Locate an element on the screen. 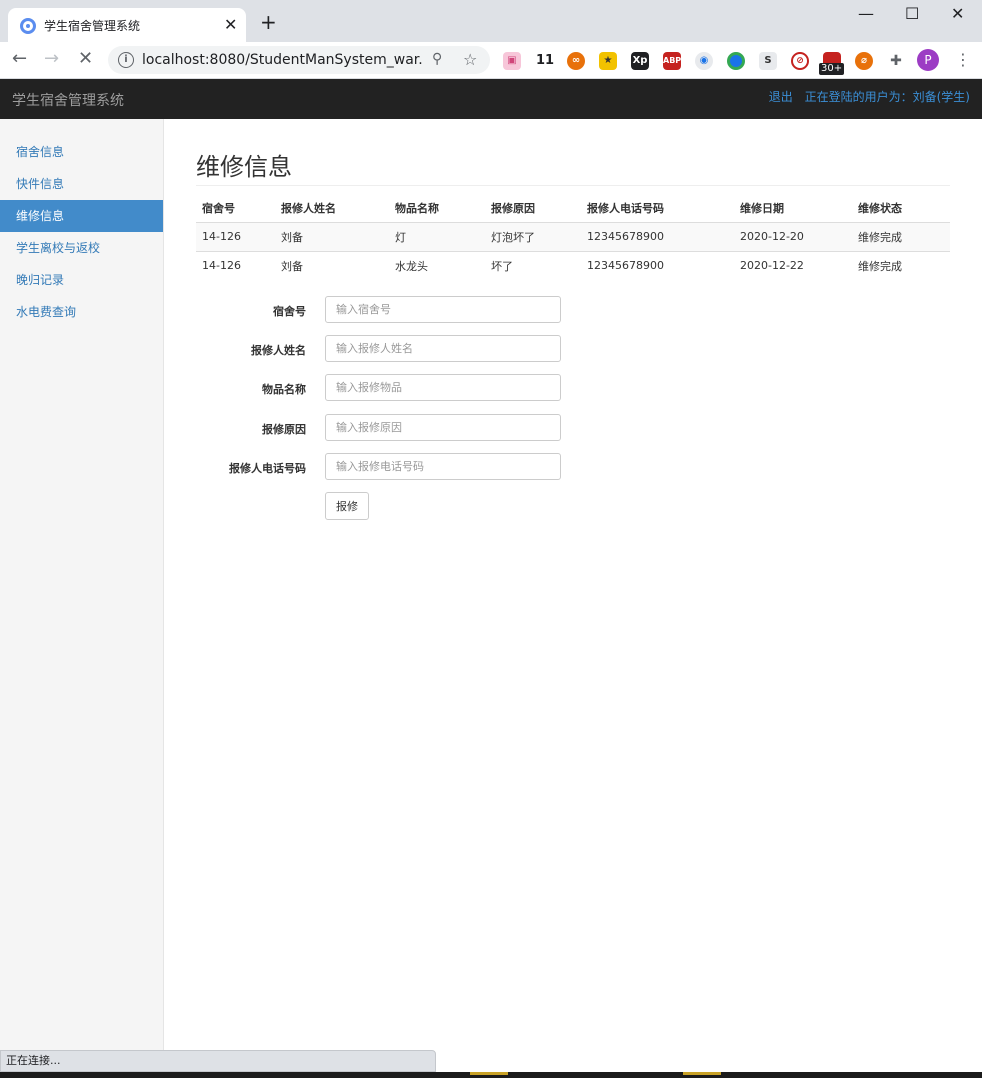 This screenshot has height=1078, width=982. sidebar-item-dorm-info: 宿舍信息 is located at coordinates (81, 152).